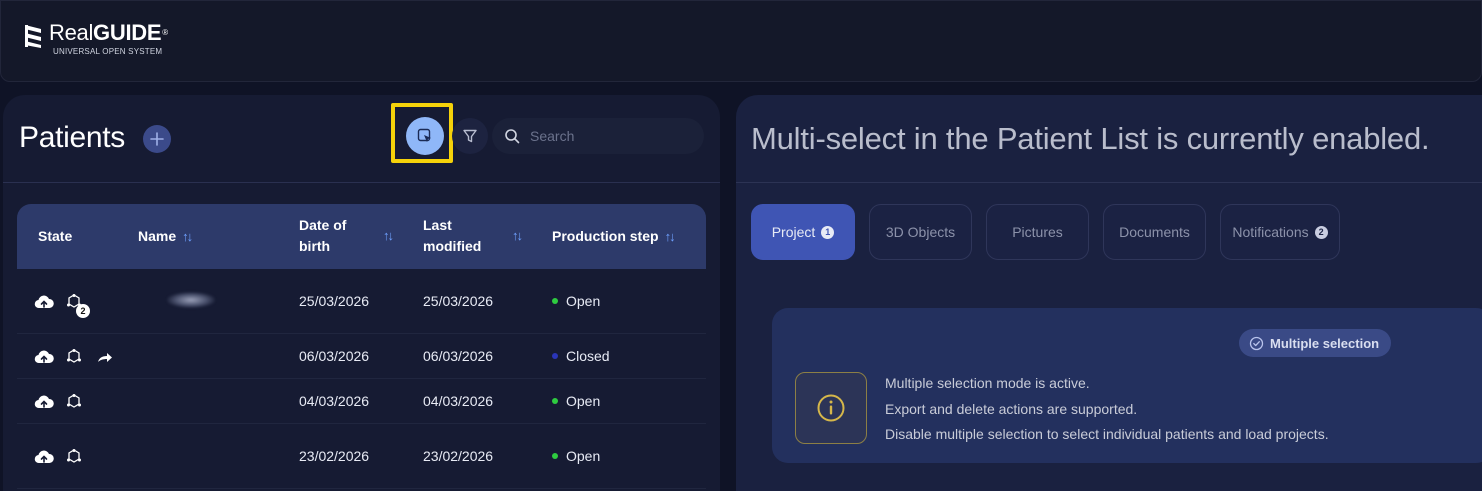 Image resolution: width=1482 pixels, height=491 pixels. I want to click on add-patient-button, so click(157, 139).